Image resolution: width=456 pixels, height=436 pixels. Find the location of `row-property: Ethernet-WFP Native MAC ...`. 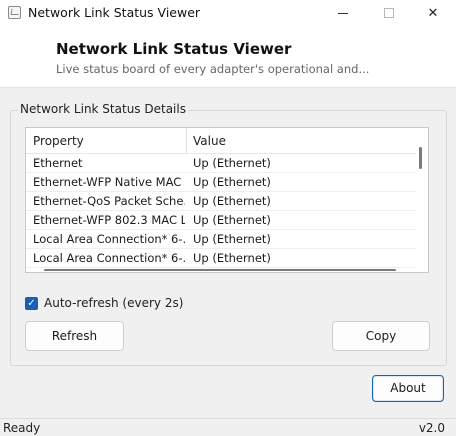

row-property: Ethernet-WFP Native MAC ... is located at coordinates (109, 182).